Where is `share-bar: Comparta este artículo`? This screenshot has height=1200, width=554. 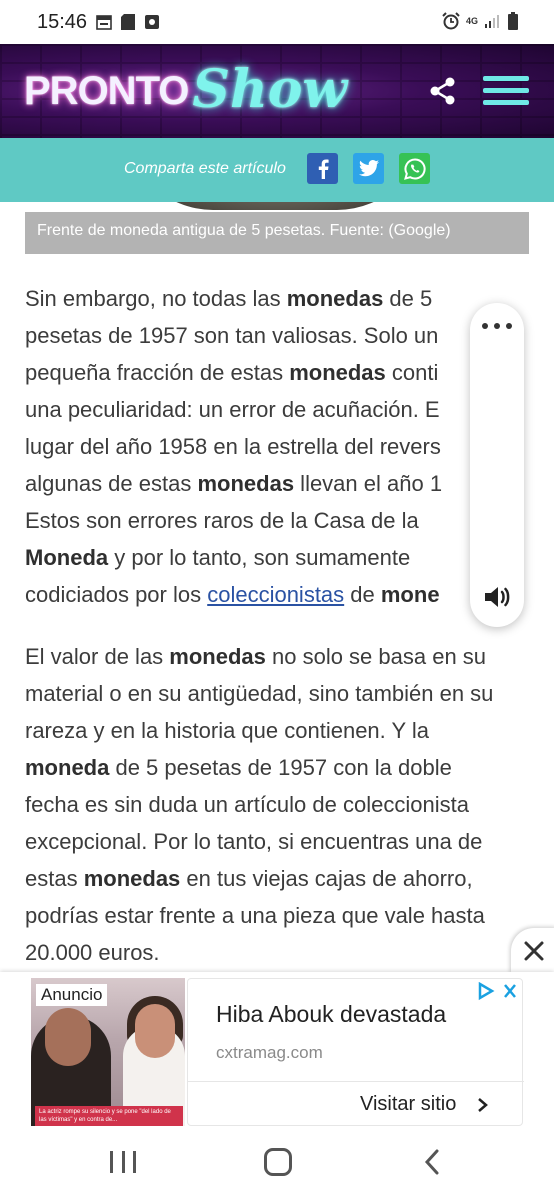
share-bar: Comparta este artículo is located at coordinates (277, 170).